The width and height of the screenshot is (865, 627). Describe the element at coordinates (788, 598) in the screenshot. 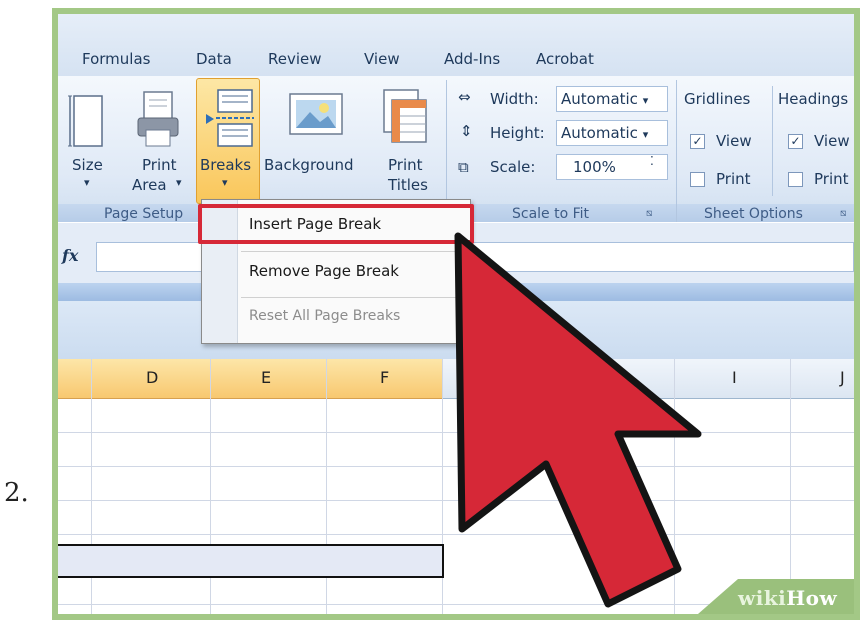

I see `wikihow-logo: wikiHow` at that location.